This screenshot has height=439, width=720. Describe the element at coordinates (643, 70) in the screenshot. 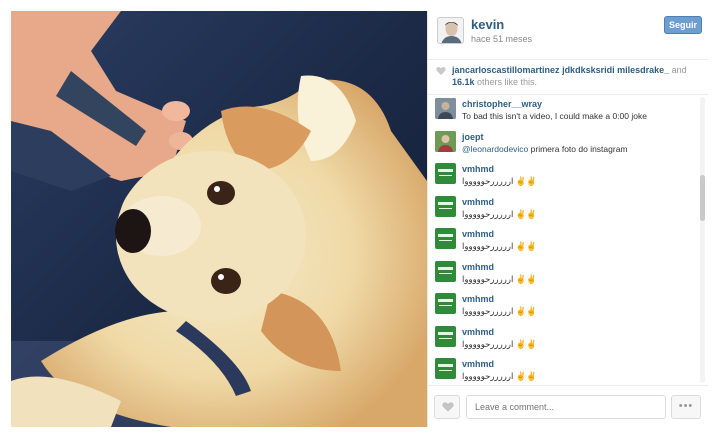

I see `liker-link: milesdrake_` at that location.